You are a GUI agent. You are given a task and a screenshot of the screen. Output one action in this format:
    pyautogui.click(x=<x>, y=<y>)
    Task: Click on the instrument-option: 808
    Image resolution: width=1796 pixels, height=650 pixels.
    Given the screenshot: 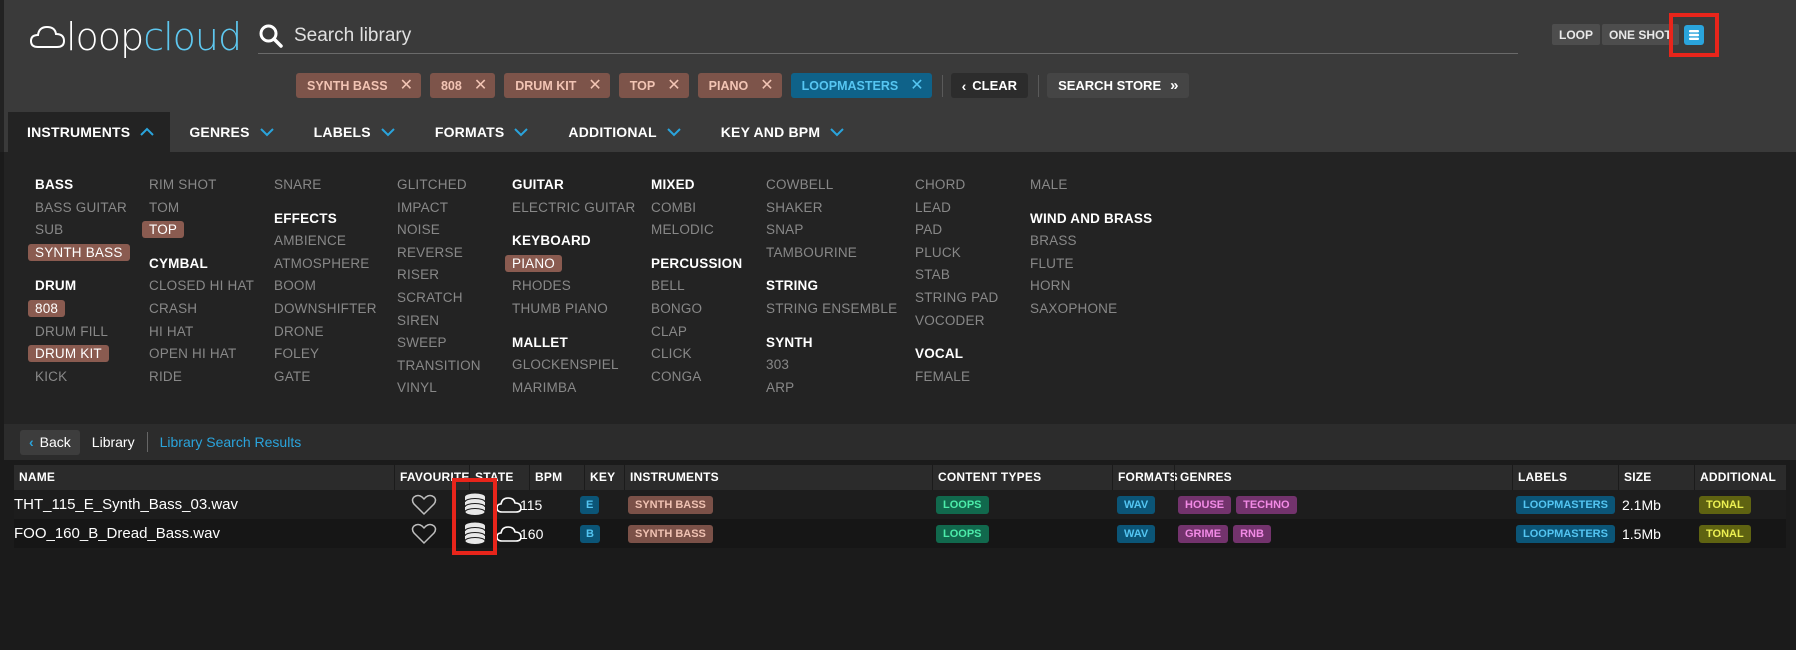 What is the action you would take?
    pyautogui.click(x=47, y=308)
    